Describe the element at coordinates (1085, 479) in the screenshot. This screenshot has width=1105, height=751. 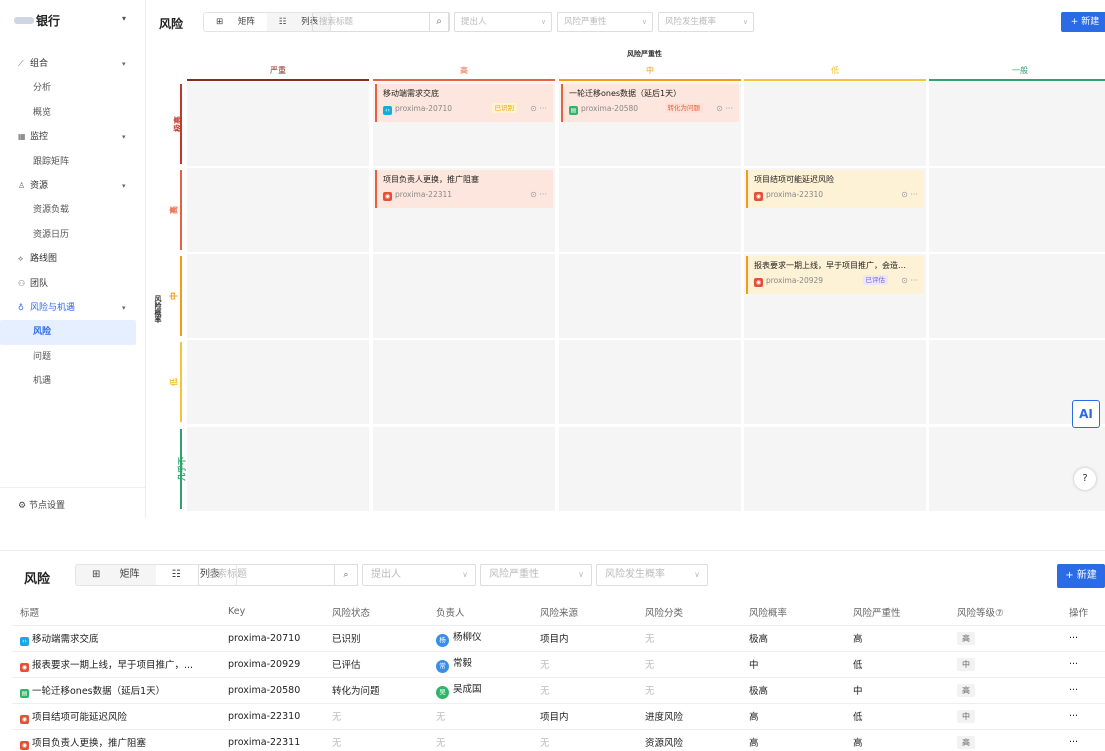
I see `help-icon: ?` at that location.